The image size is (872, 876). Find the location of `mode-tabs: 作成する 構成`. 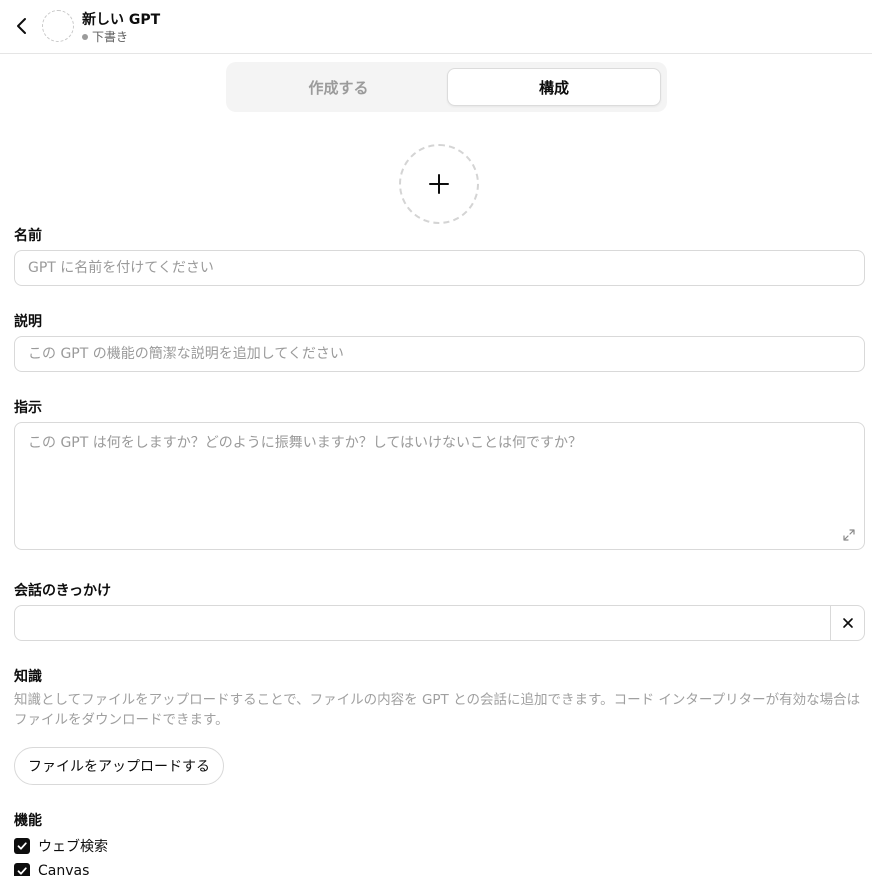

mode-tabs: 作成する 構成 is located at coordinates (446, 87).